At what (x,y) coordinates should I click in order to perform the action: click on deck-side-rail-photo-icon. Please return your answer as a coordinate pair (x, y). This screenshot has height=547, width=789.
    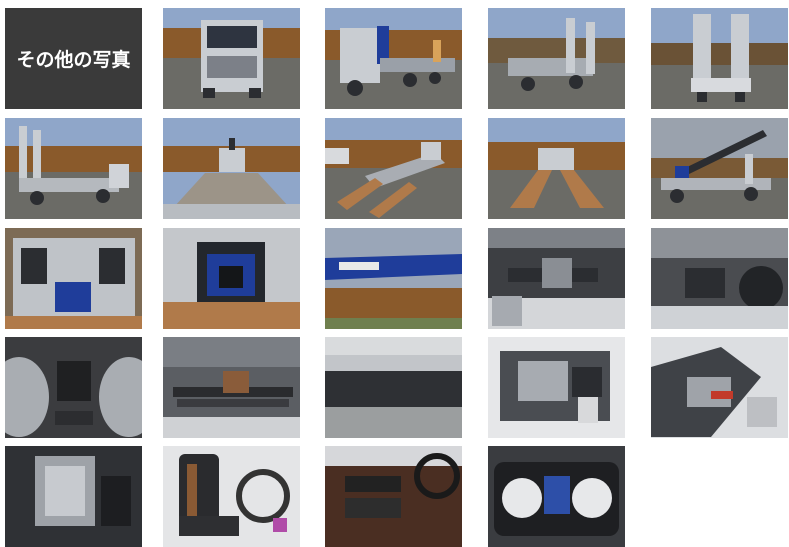
    Looking at the image, I should click on (393, 387).